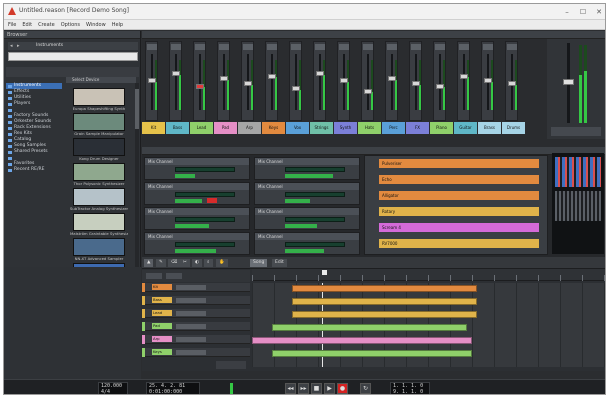 Image resolution: width=612 pixels, height=401 pixels. I want to click on device-red-button, so click(212, 200).